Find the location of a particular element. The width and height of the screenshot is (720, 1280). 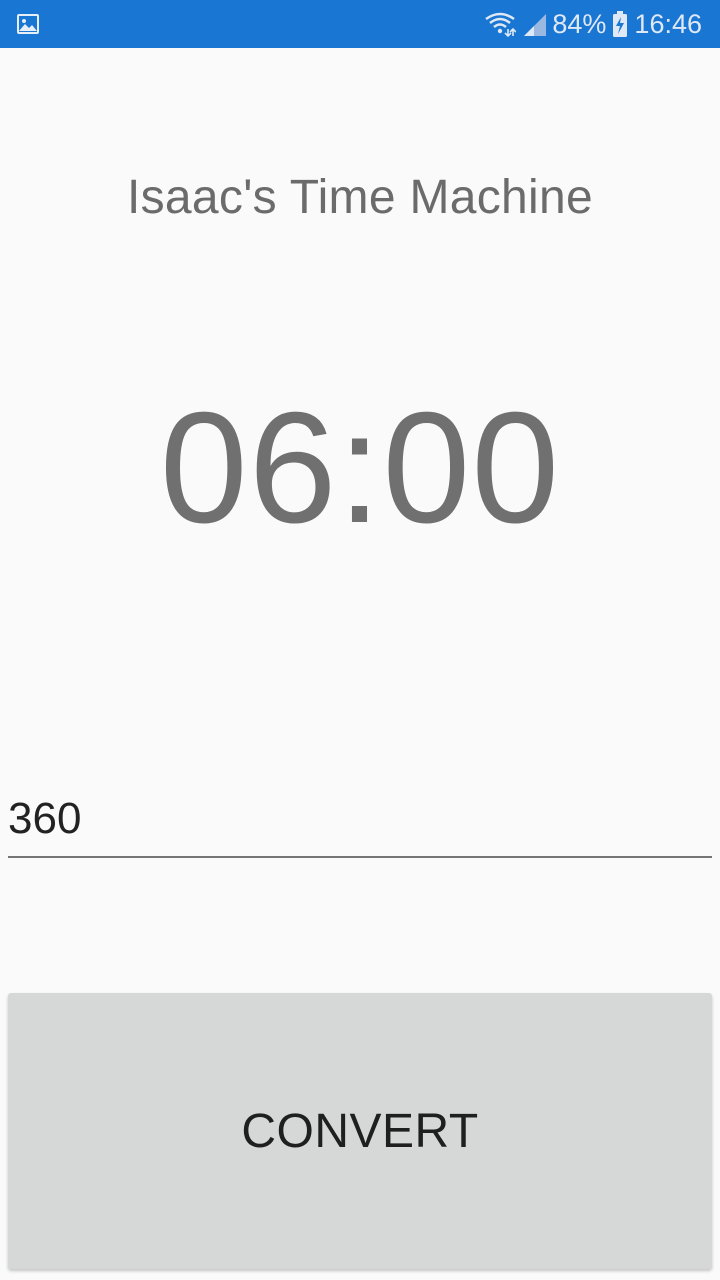

status-time: 16:46 is located at coordinates (668, 23).